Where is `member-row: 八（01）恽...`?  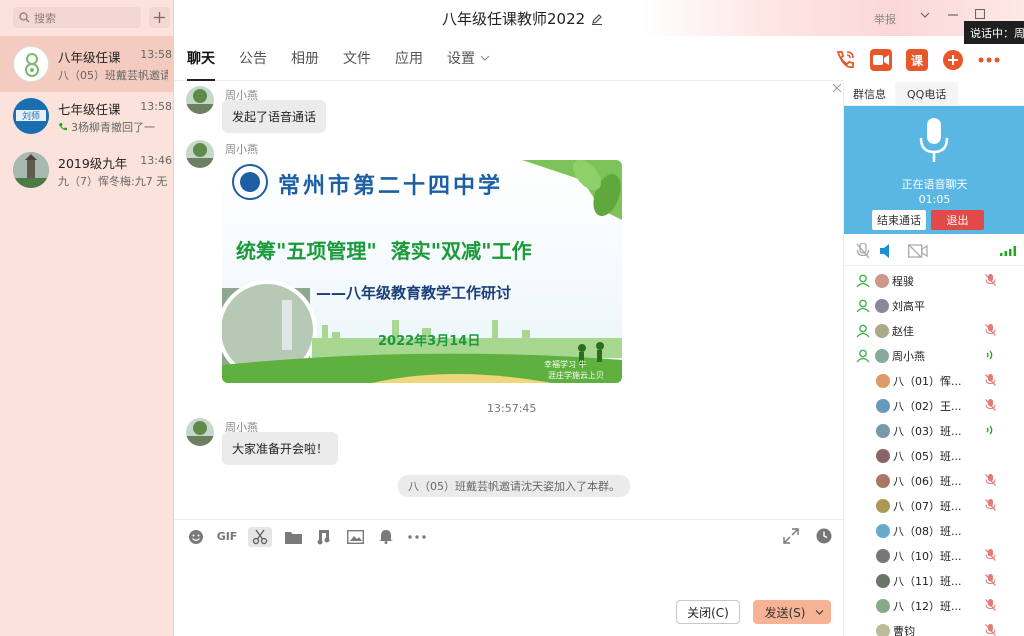 member-row: 八（01）恽... is located at coordinates (934, 380).